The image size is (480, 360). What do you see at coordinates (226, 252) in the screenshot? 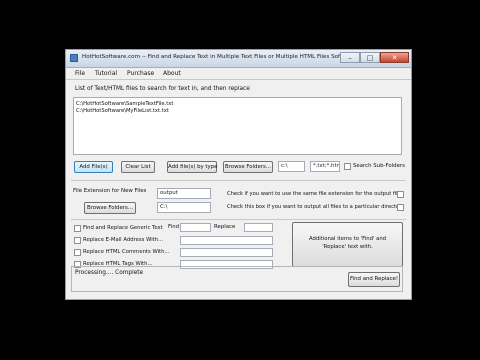
I see `html-comments-replace-input` at bounding box center [226, 252].